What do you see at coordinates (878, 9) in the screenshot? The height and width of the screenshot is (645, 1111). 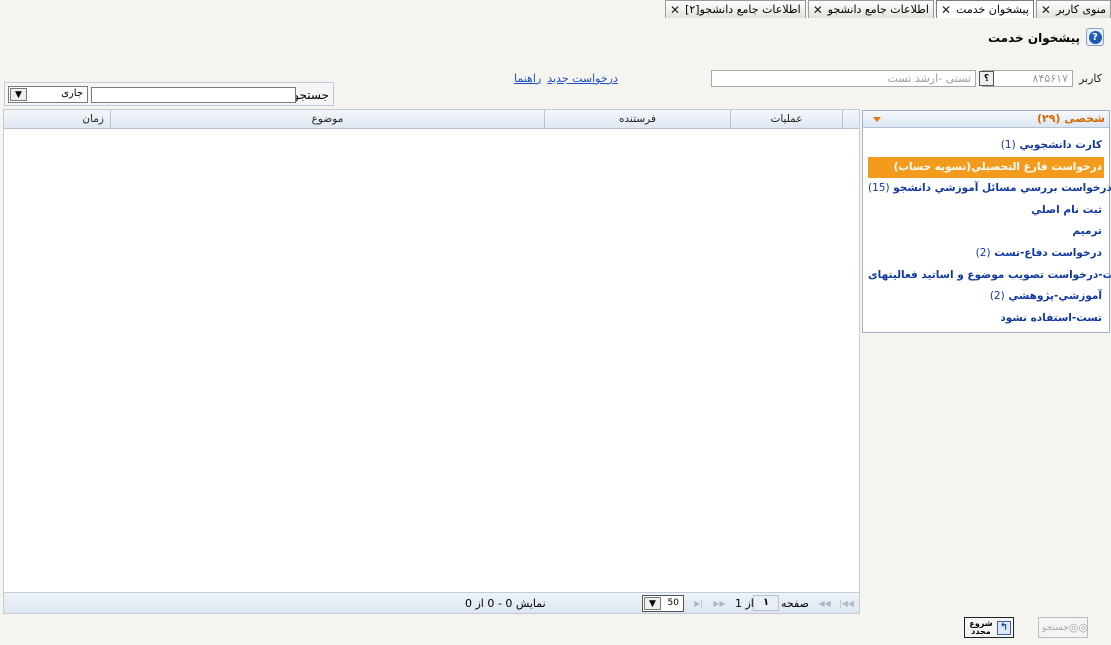 I see `tab-label: اطلاعات جامع دانشجو` at bounding box center [878, 9].